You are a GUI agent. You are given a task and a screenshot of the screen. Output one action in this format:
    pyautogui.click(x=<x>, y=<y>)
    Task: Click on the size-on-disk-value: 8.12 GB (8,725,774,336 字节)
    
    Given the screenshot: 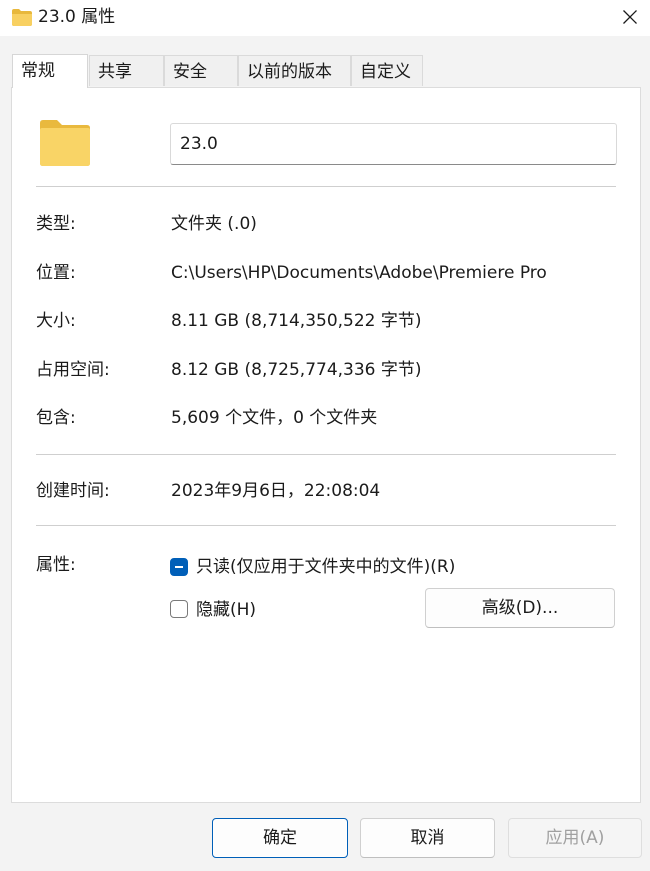 What is the action you would take?
    pyautogui.click(x=296, y=370)
    